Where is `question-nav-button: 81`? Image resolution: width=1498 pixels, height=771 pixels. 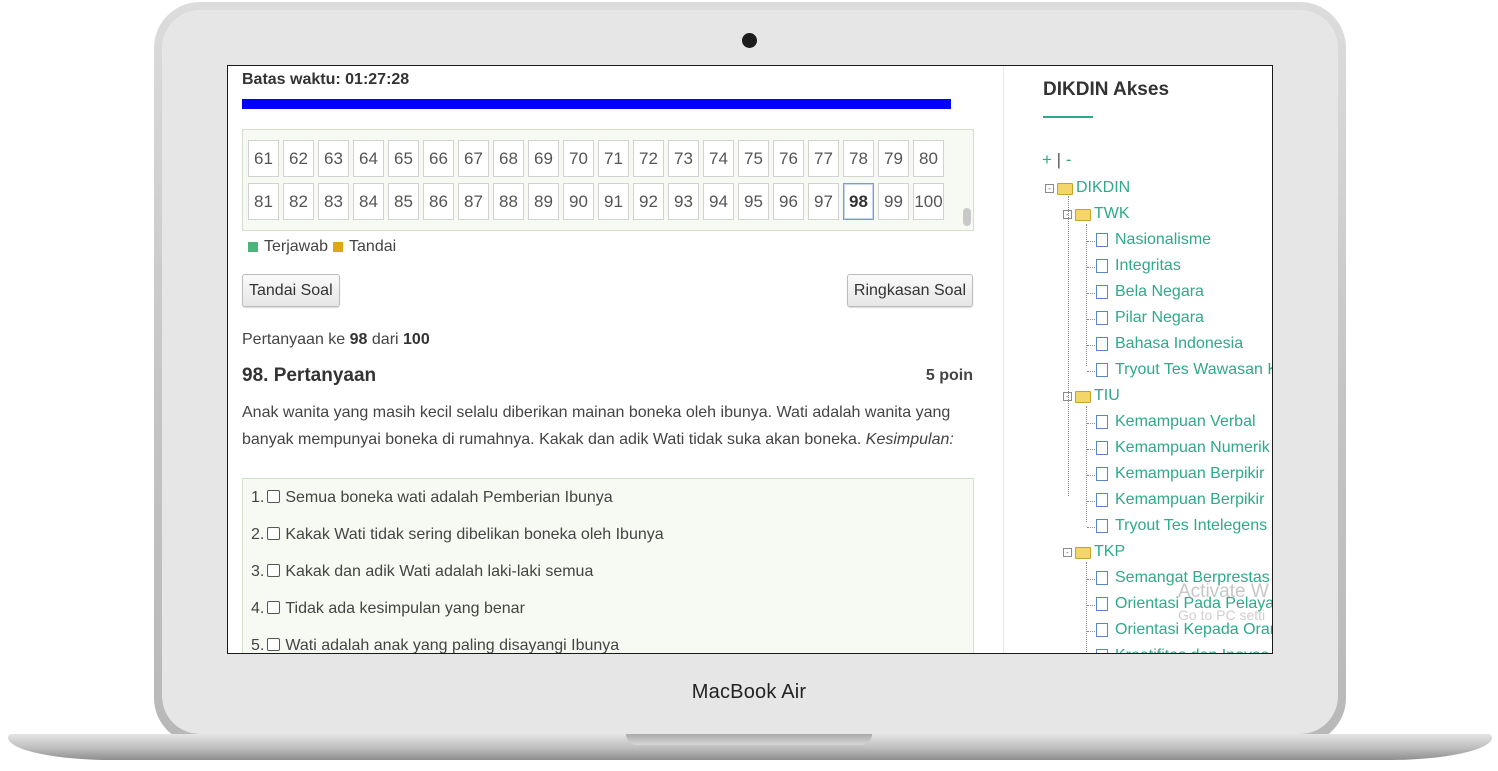 question-nav-button: 81 is located at coordinates (263, 201).